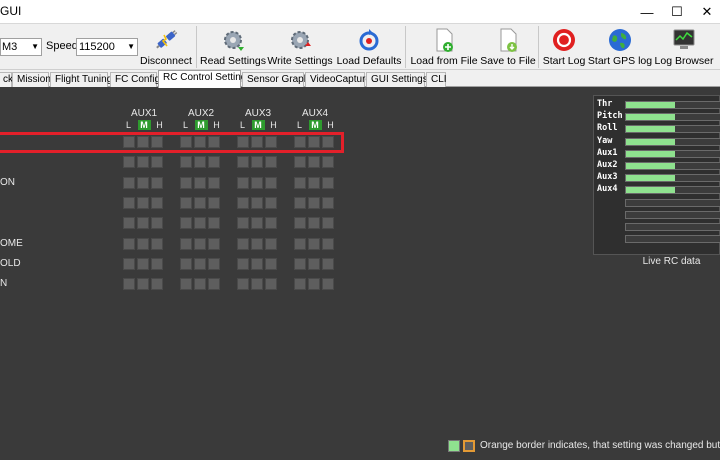 The width and height of the screenshot is (720, 460). I want to click on tab-sensor-graph: Sensor Graph, so click(275, 79).